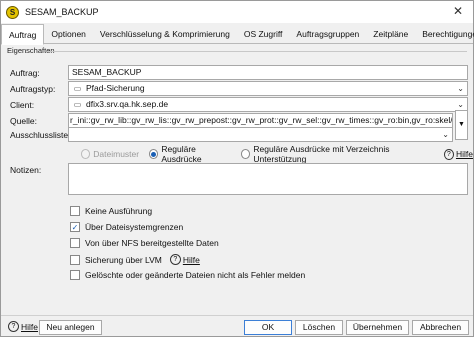  What do you see at coordinates (68, 34) in the screenshot?
I see `tab-optionen: Optionen` at bounding box center [68, 34].